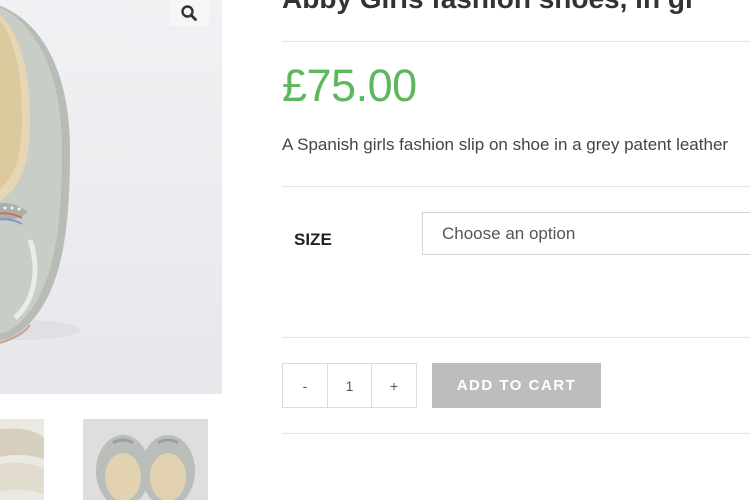  I want to click on size-select-value: Choose an option, so click(509, 233).